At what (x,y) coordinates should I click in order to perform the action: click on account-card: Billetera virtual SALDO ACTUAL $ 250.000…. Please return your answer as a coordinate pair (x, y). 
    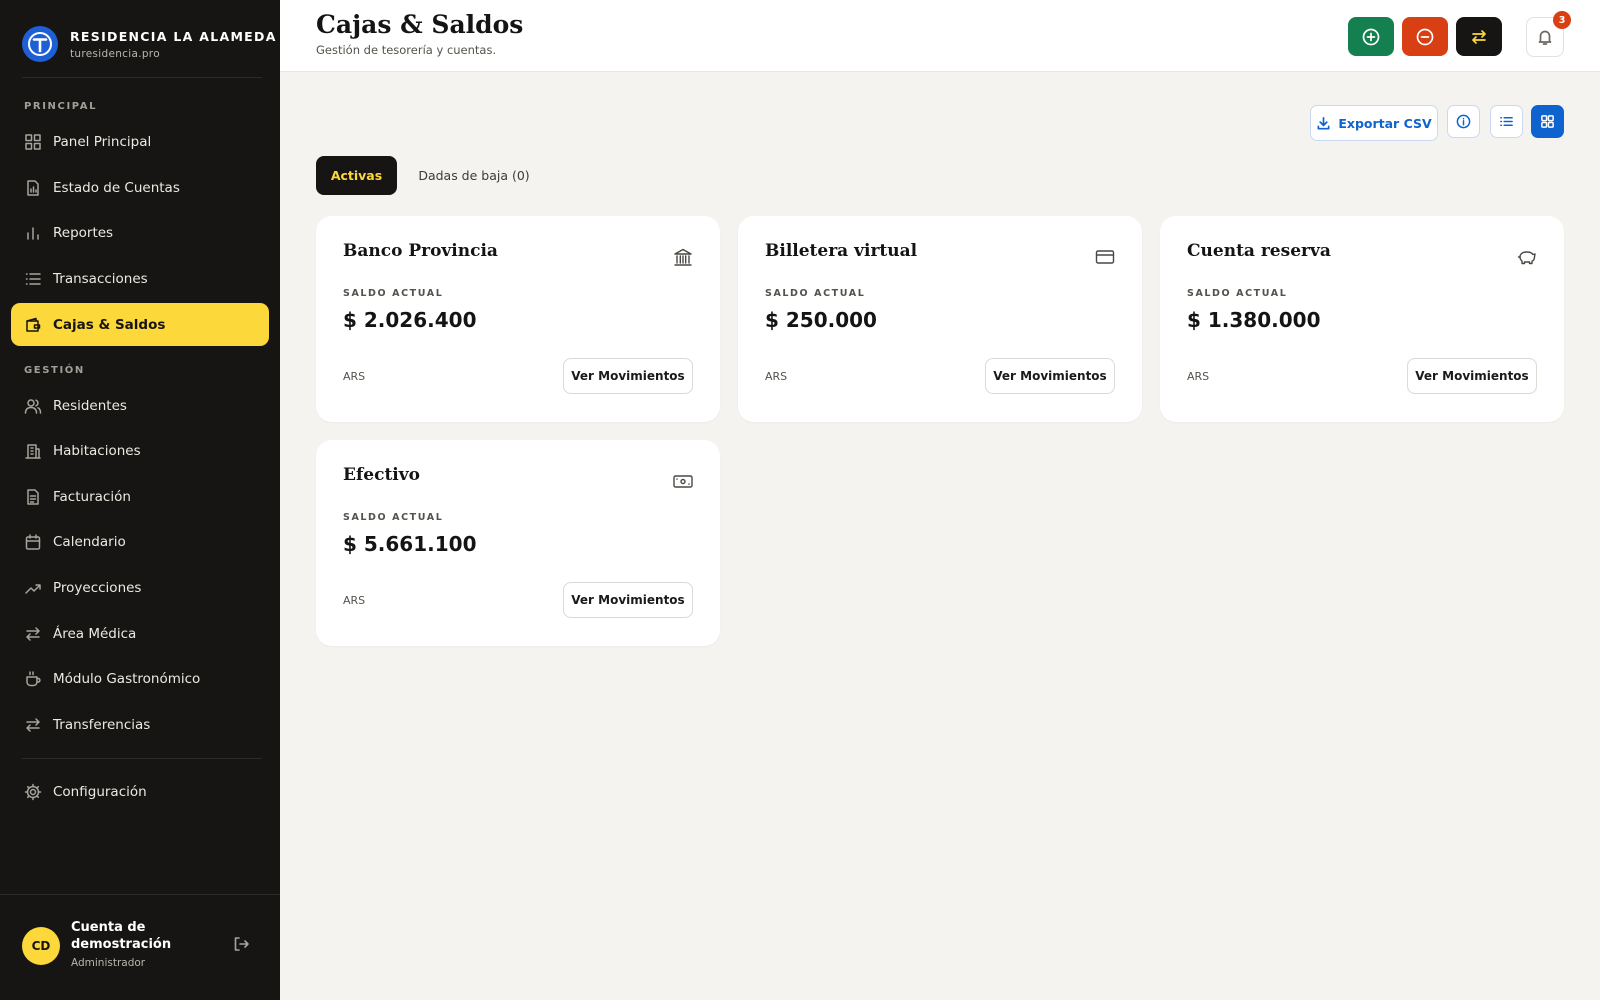
    Looking at the image, I should click on (940, 319).